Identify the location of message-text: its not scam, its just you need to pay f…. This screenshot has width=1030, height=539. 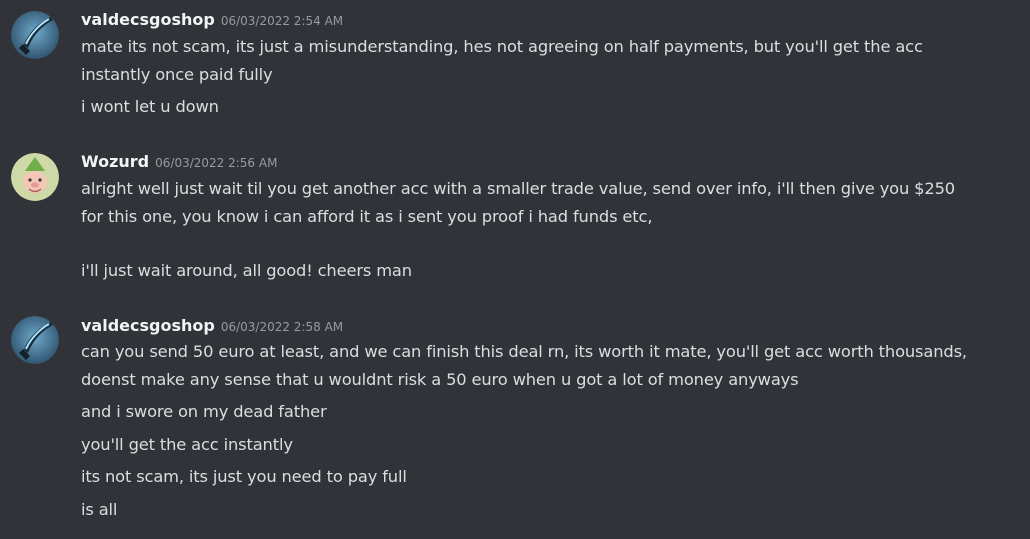
(244, 476).